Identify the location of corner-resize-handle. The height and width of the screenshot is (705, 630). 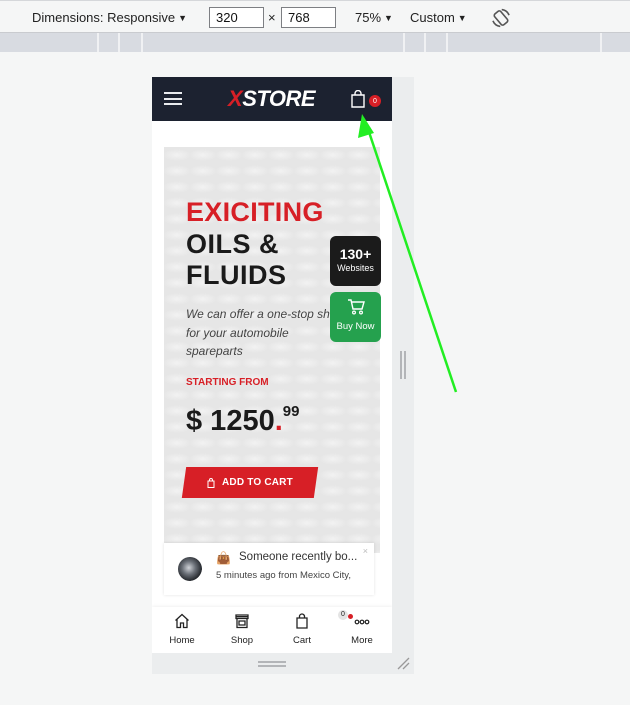
(403, 663).